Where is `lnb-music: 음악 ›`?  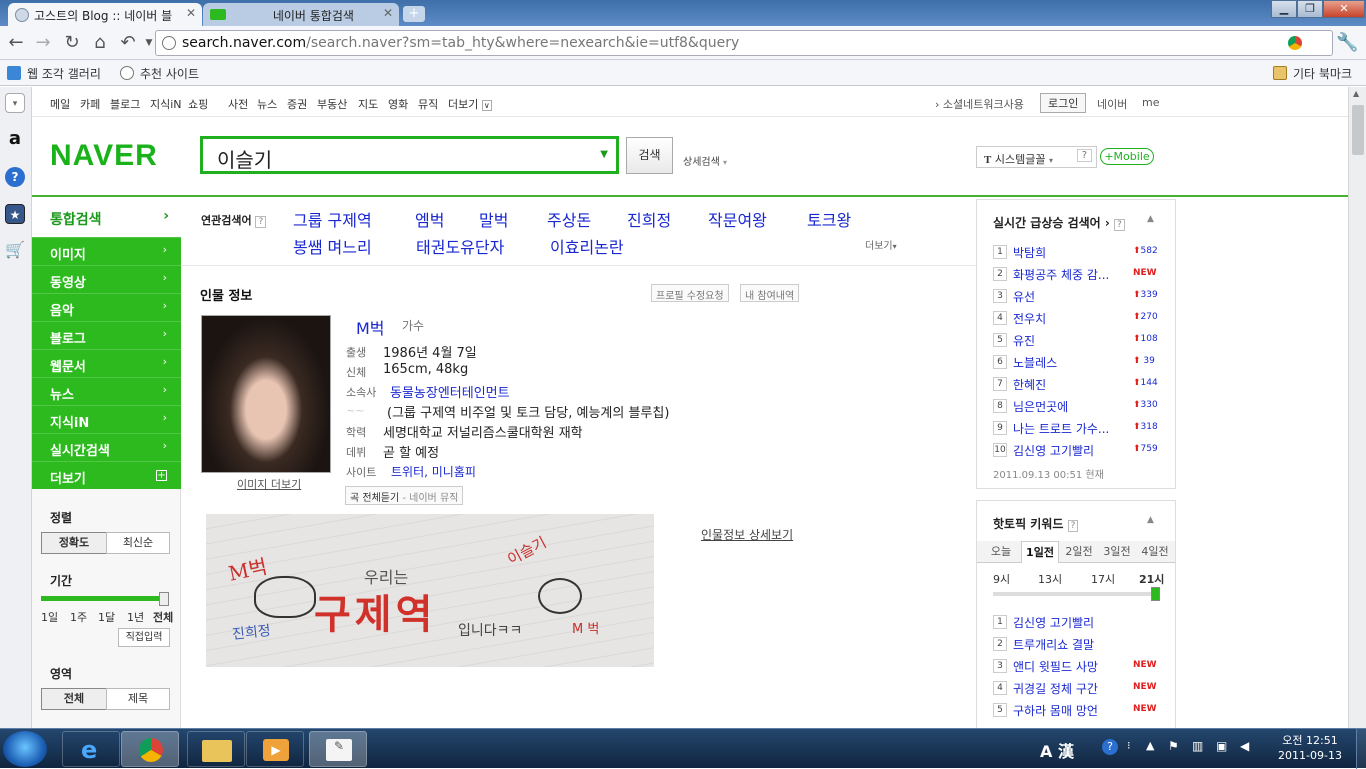
lnb-music: 음악 › is located at coordinates (106, 307).